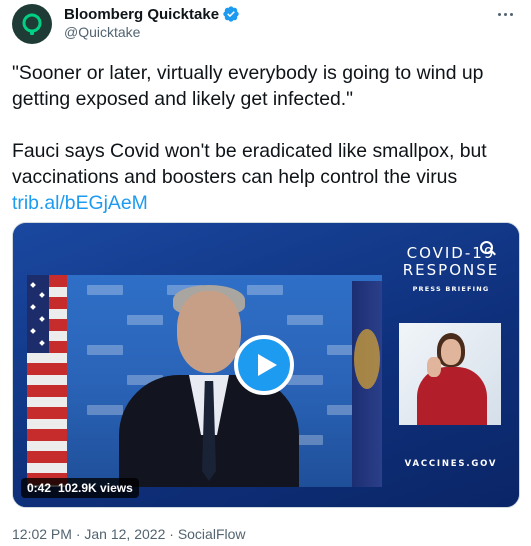 This screenshot has height=546, width=531. What do you see at coordinates (141, 14) in the screenshot?
I see `author-display-name: Bloomberg Quicktake` at bounding box center [141, 14].